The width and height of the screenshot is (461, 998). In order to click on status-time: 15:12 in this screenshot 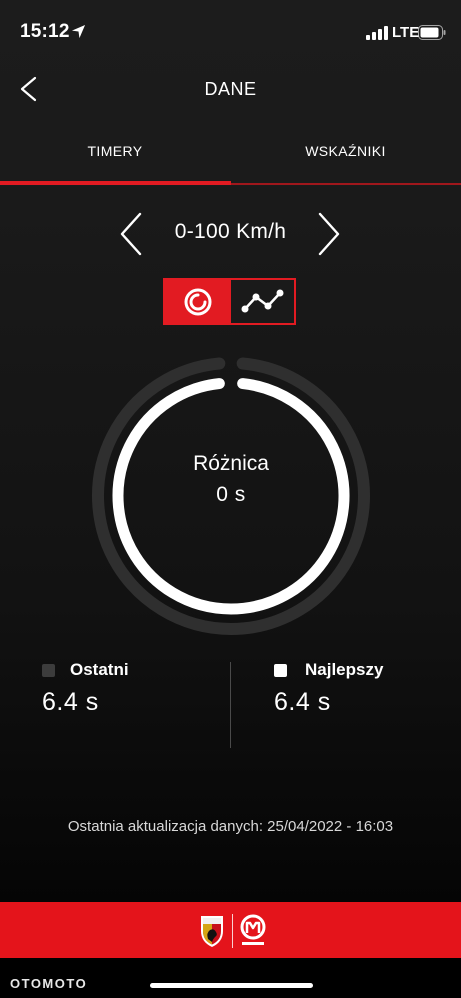, I will do `click(45, 31)`.